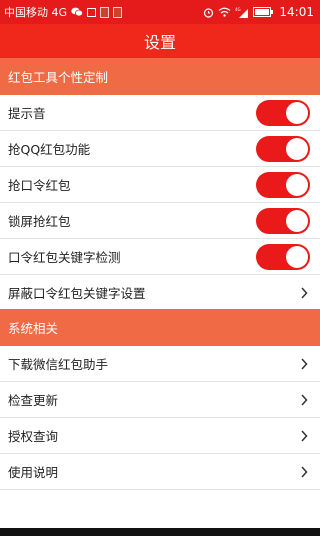 This screenshot has height=536, width=320. Describe the element at coordinates (58, 77) in the screenshot. I see `section-title: 红包工具个性定制` at that location.